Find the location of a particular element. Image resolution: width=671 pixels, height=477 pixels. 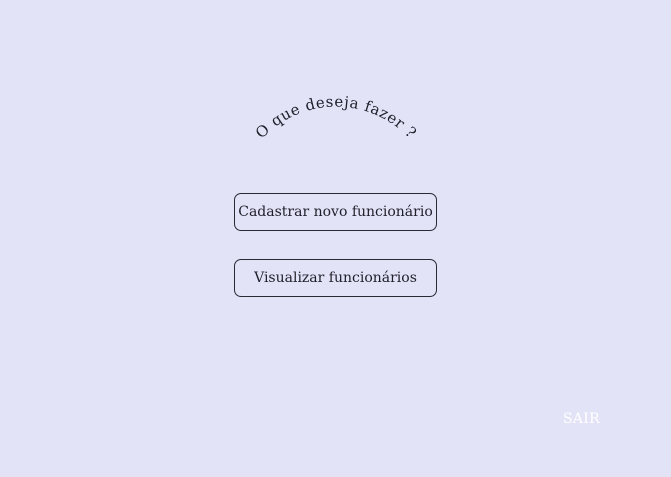

register-employee-button: Cadastrar novo funcionário is located at coordinates (335, 212).